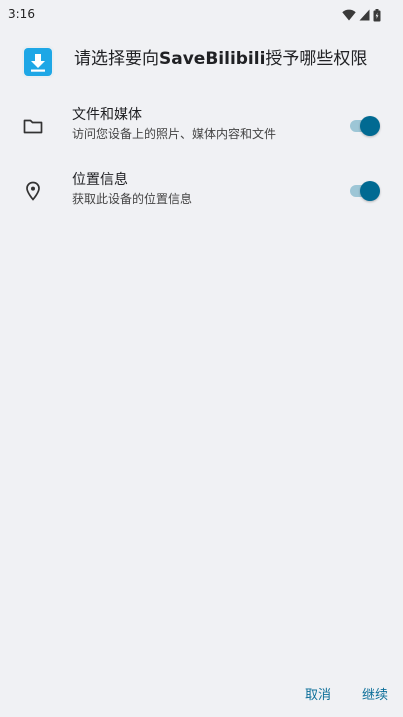 This screenshot has width=403, height=717. Describe the element at coordinates (377, 15) in the screenshot. I see `battery-icon` at that location.